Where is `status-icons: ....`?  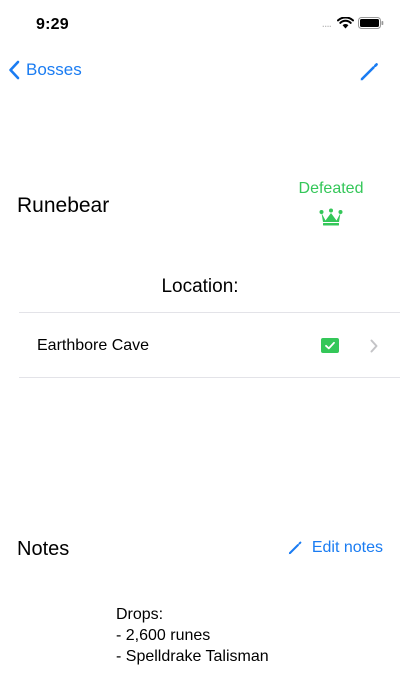 status-icons: .... is located at coordinates (353, 23).